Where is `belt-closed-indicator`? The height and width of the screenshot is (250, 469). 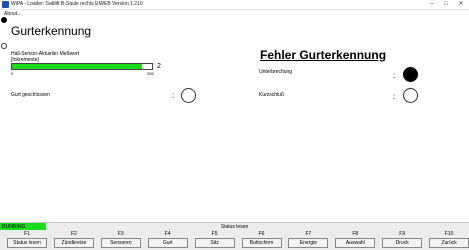
belt-closed-indicator is located at coordinates (188, 95).